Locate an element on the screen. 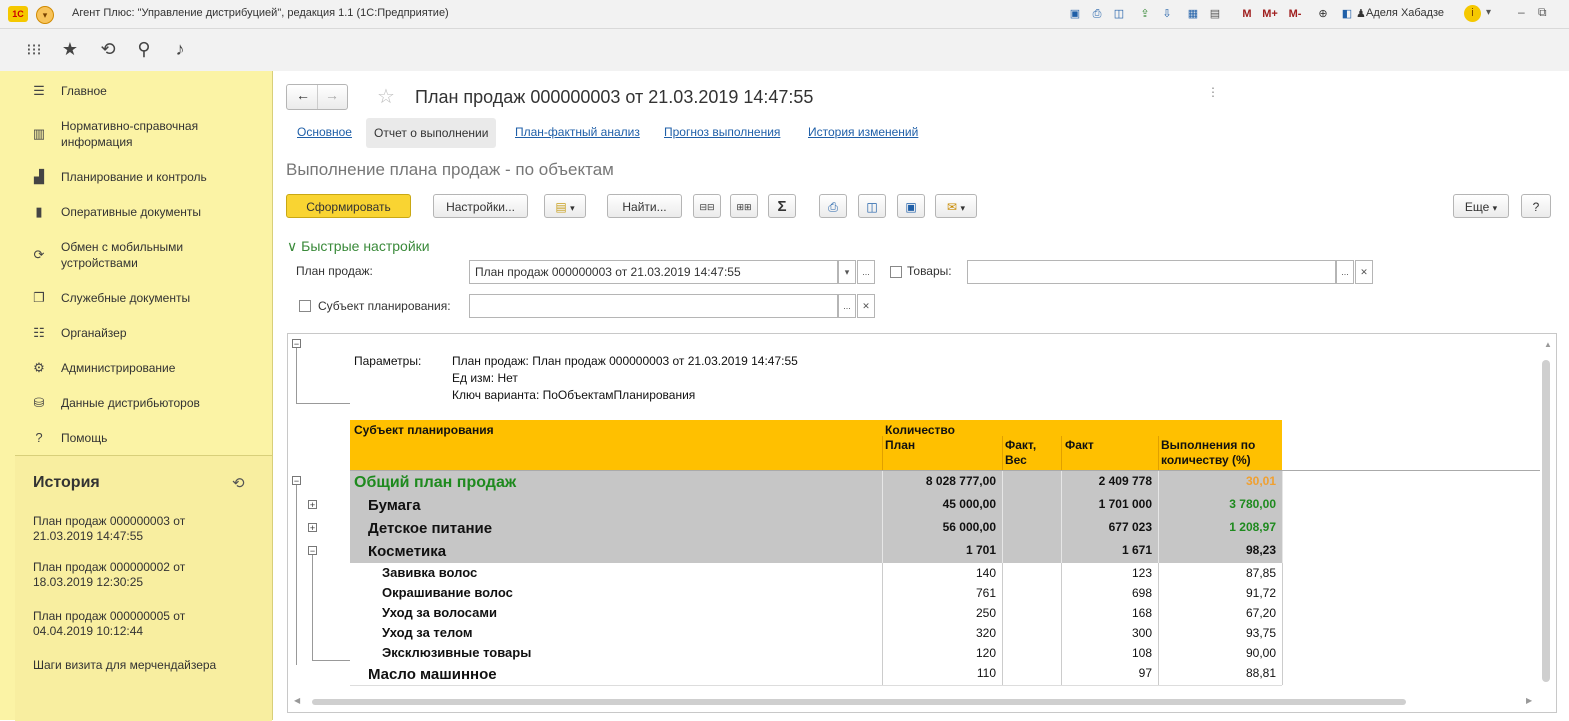 This screenshot has width=1569, height=721. minimize-icon: – is located at coordinates (1521, 12).